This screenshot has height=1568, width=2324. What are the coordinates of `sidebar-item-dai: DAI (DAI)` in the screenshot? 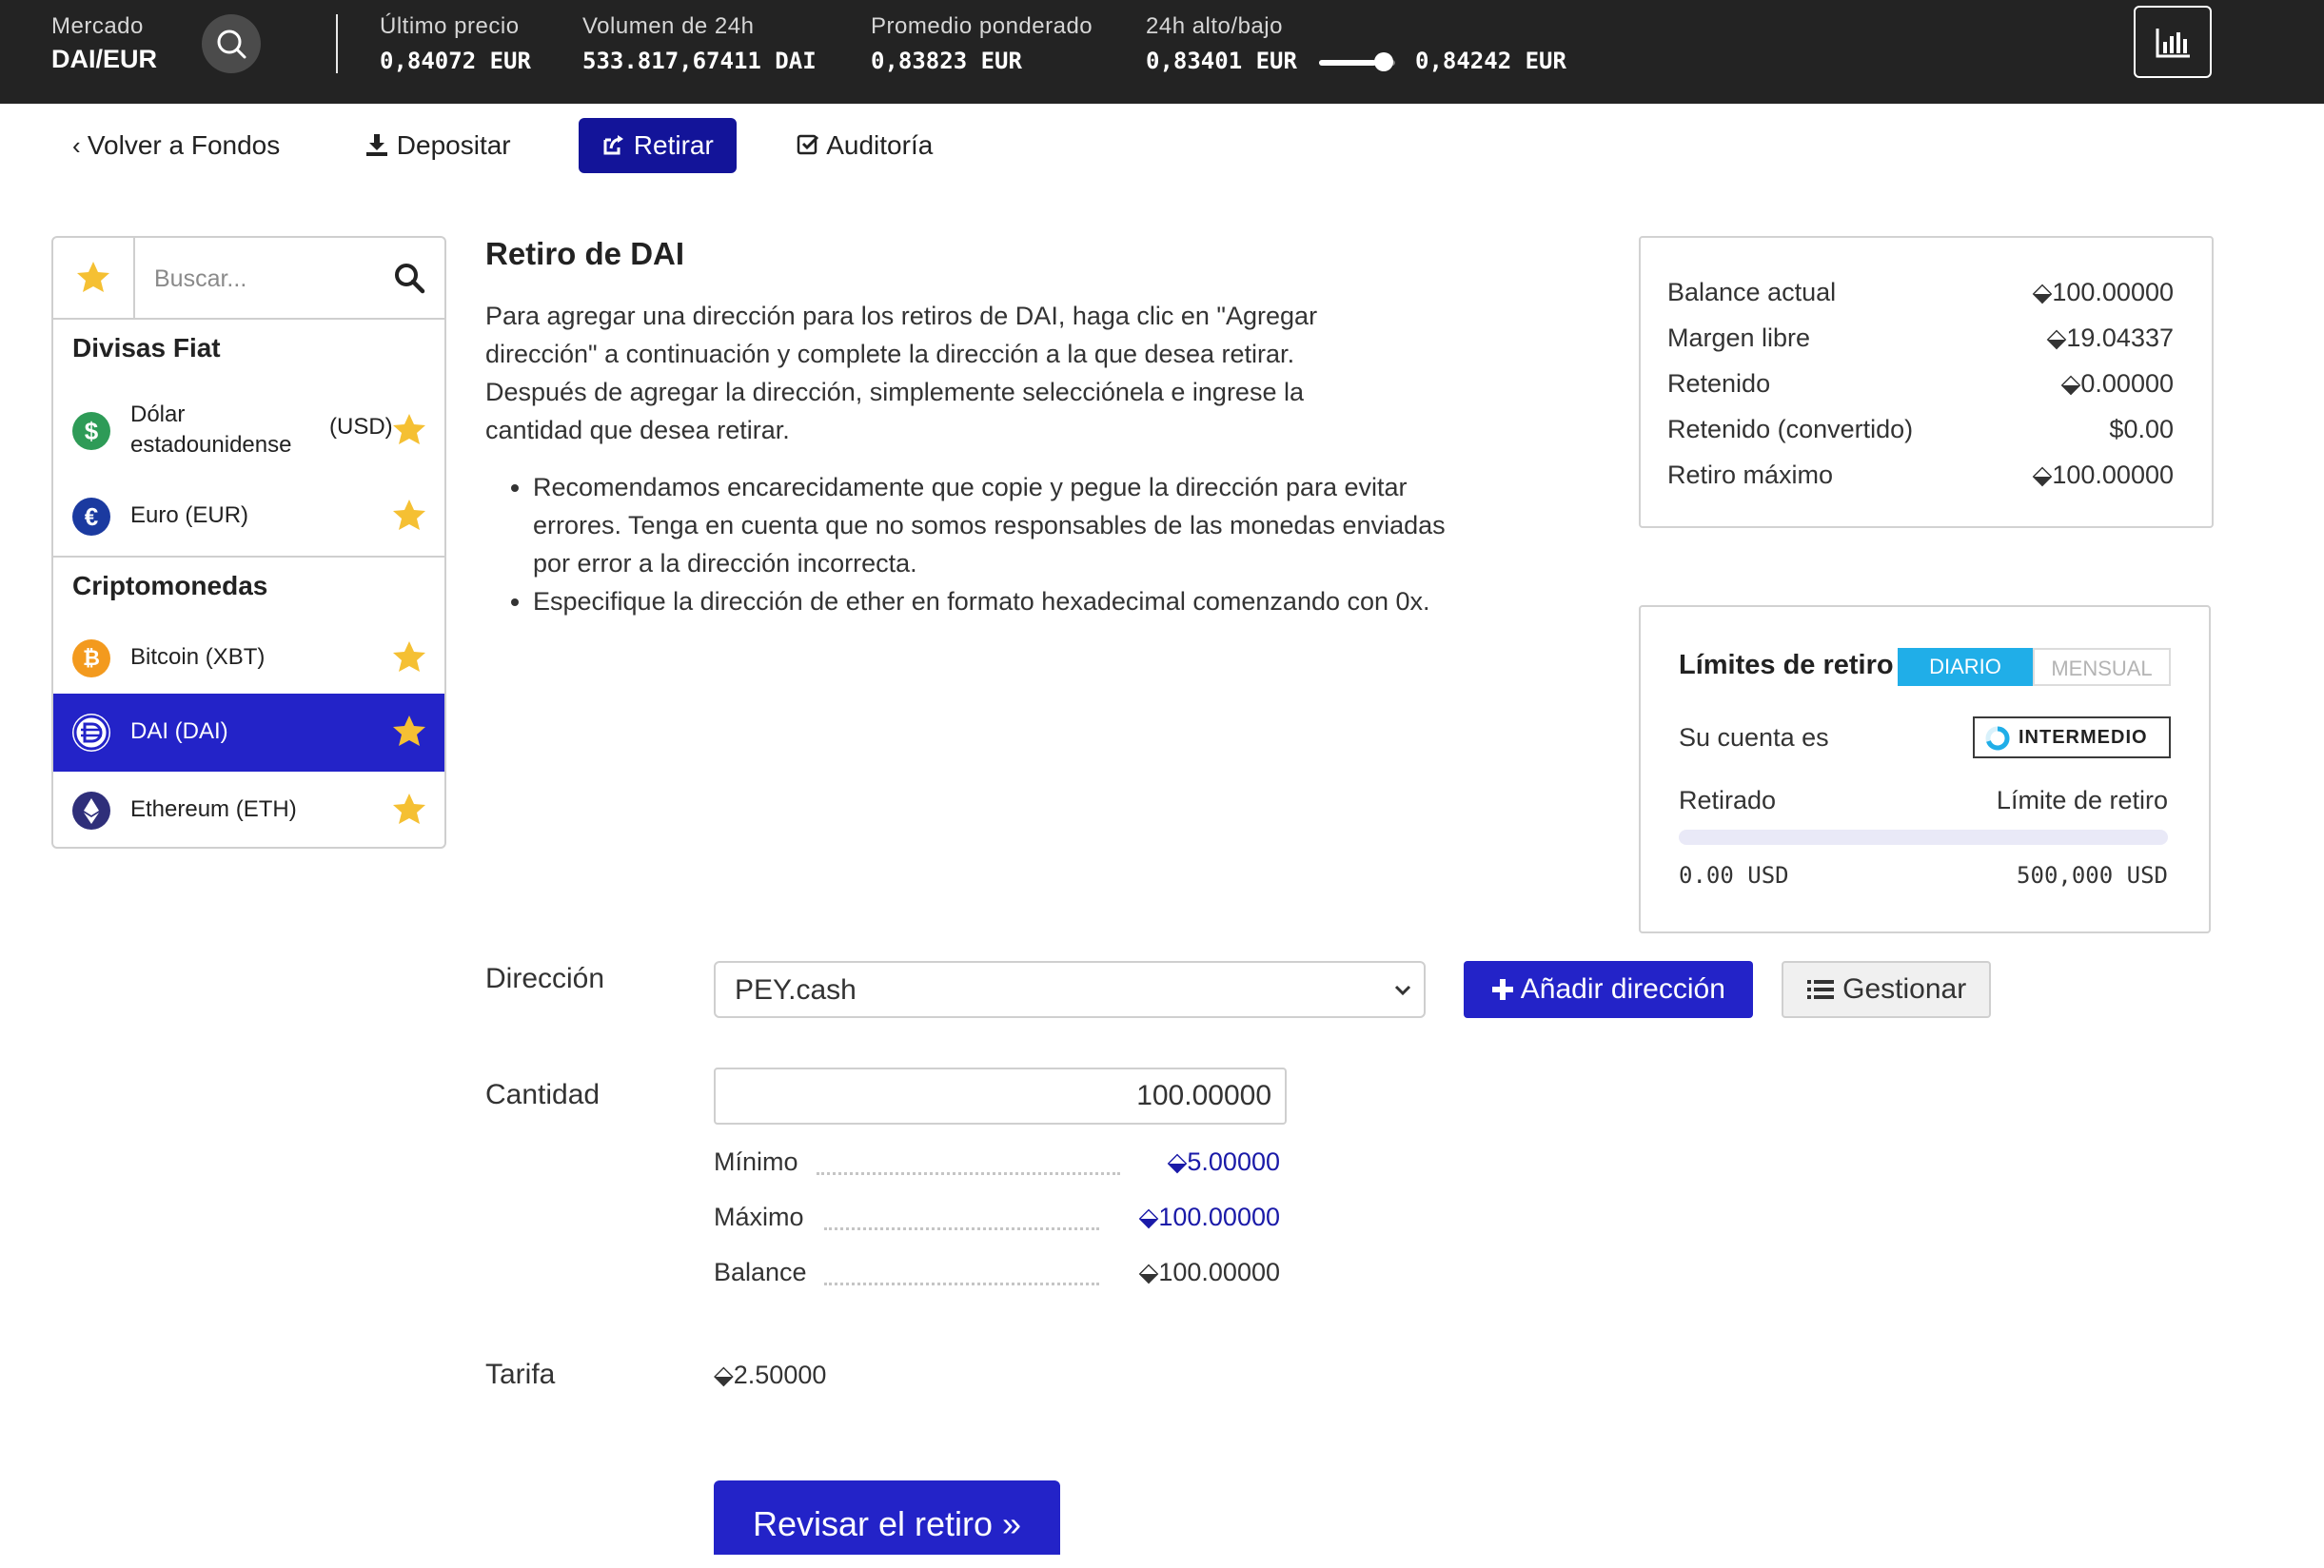 It's located at (248, 733).